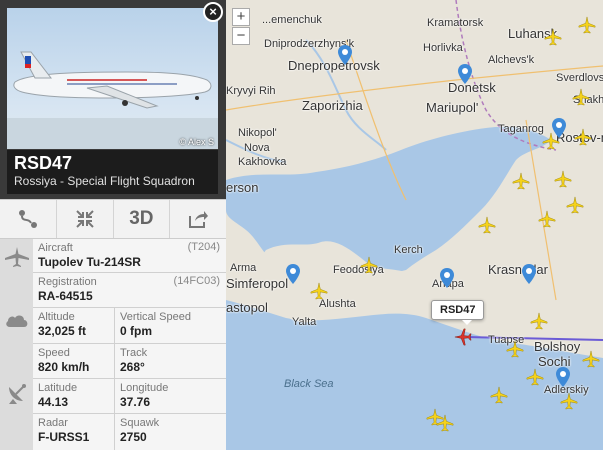  Describe the element at coordinates (521, 129) in the screenshot. I see `city-label: Taganrog` at that location.